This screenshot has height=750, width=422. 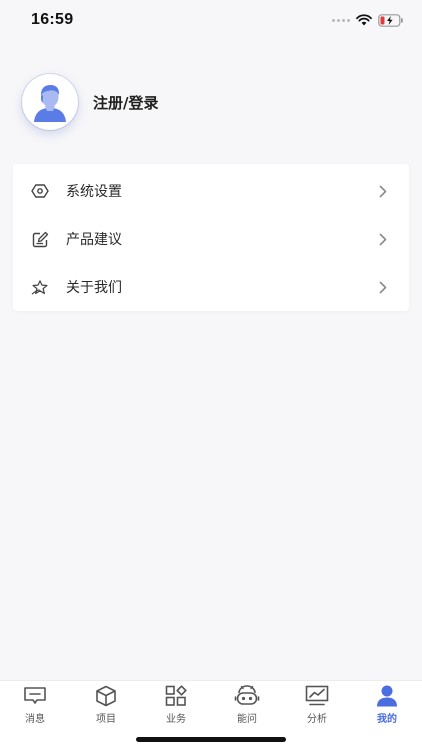 What do you see at coordinates (211, 739) in the screenshot?
I see `home-indicator` at bounding box center [211, 739].